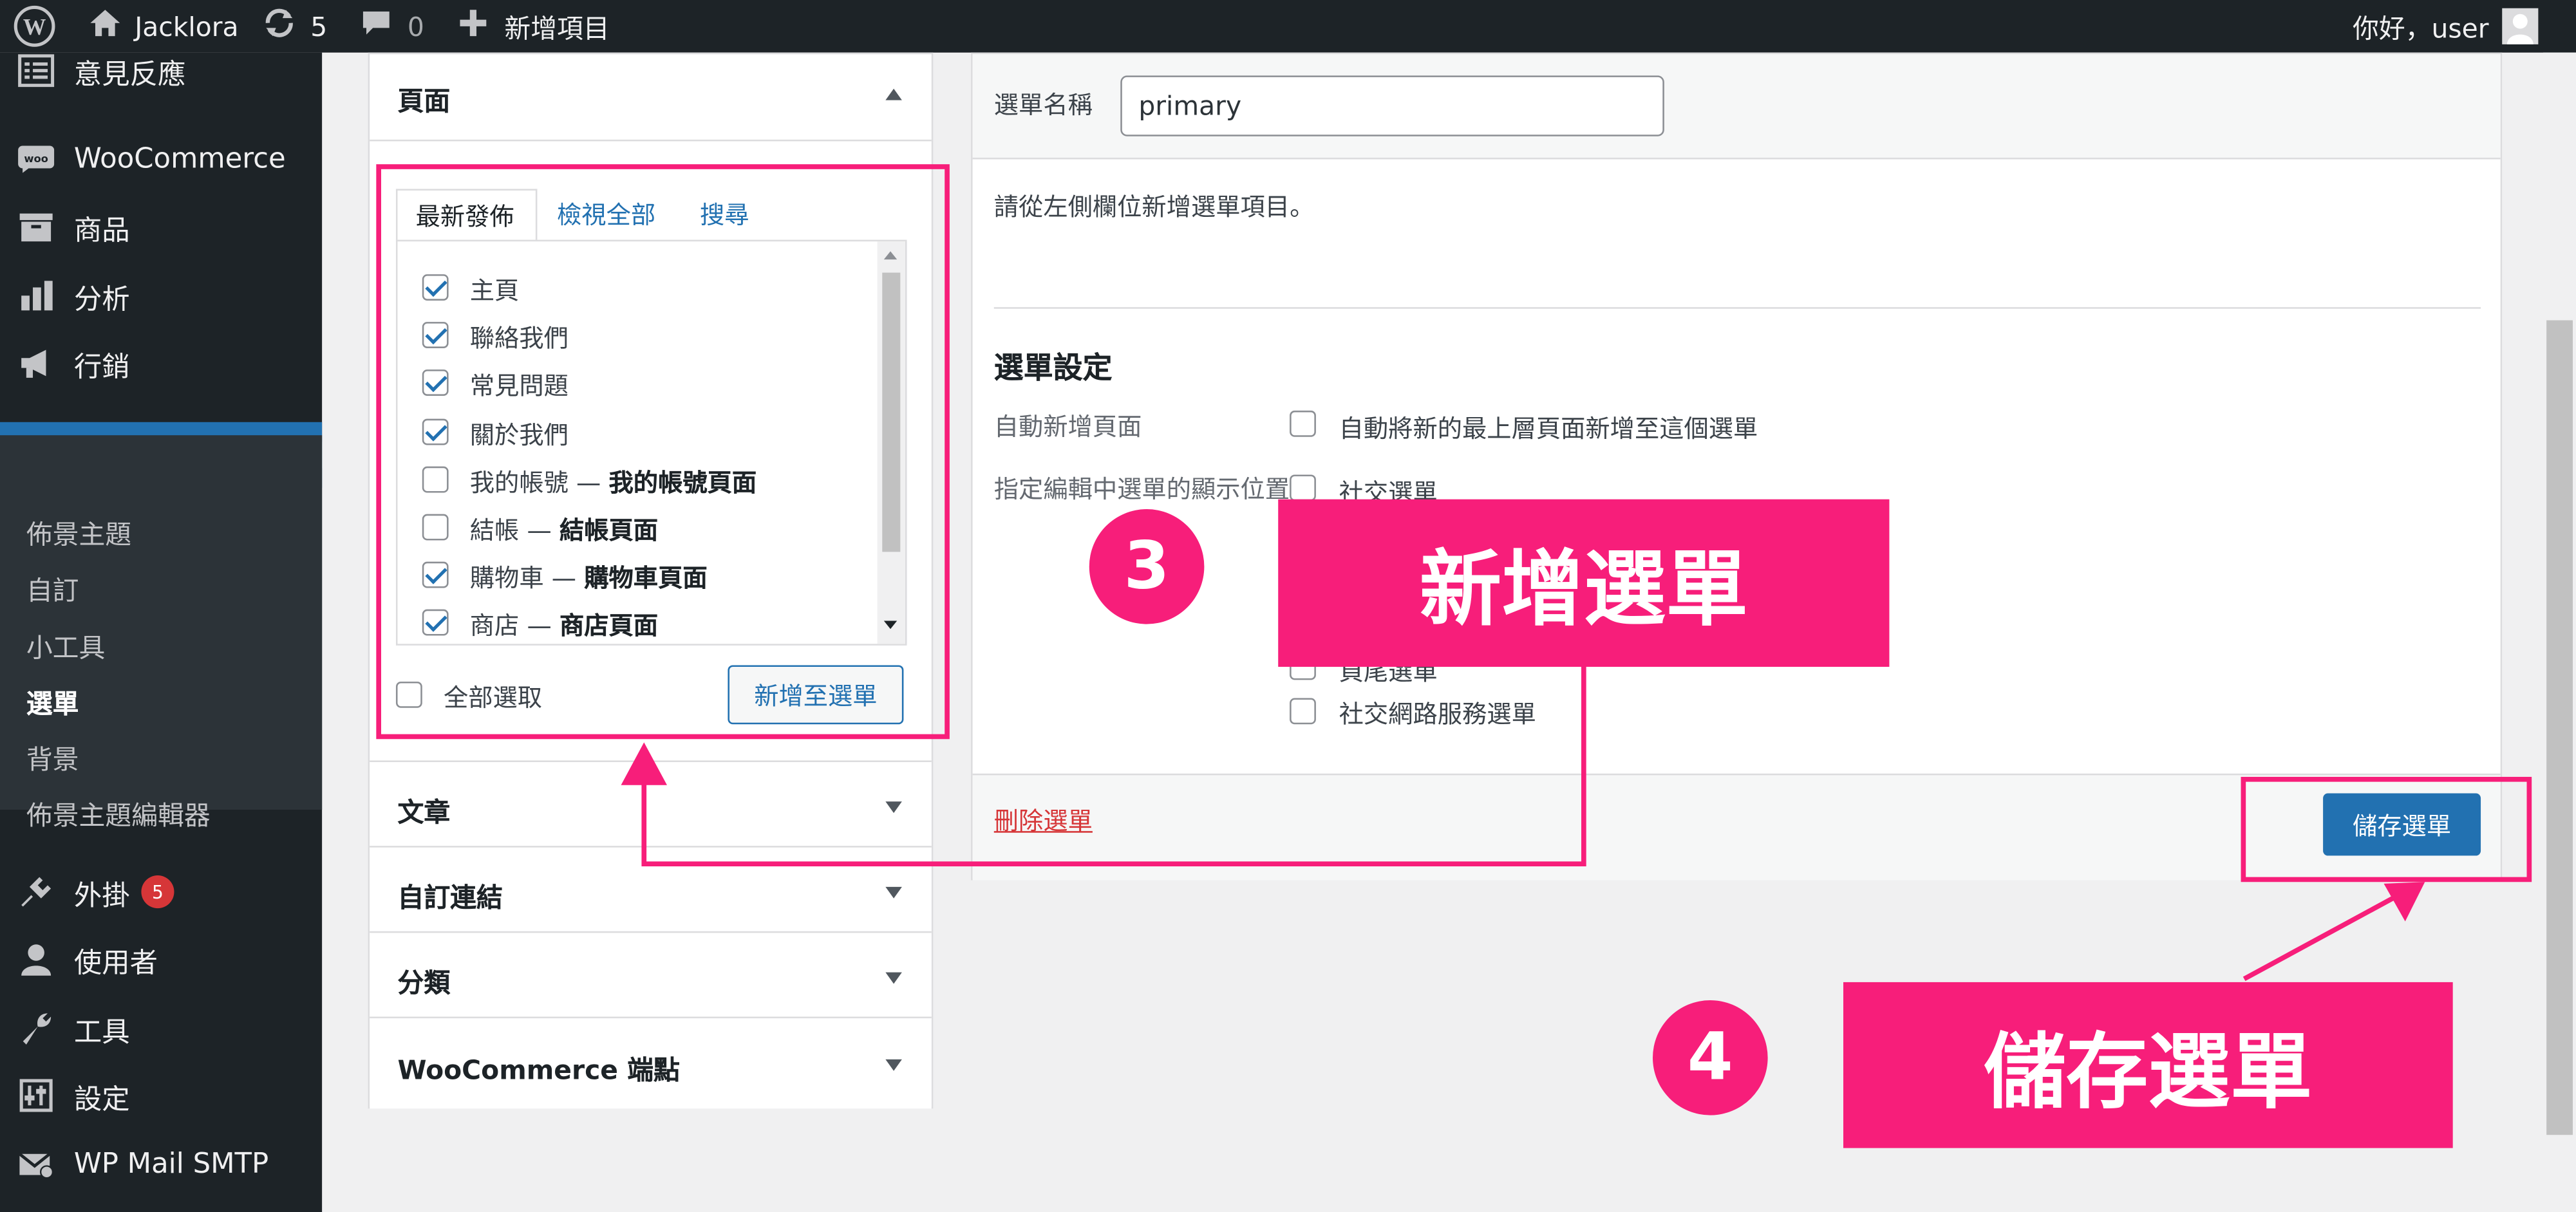  I want to click on step-3-label: 新增選單, so click(1584, 583).